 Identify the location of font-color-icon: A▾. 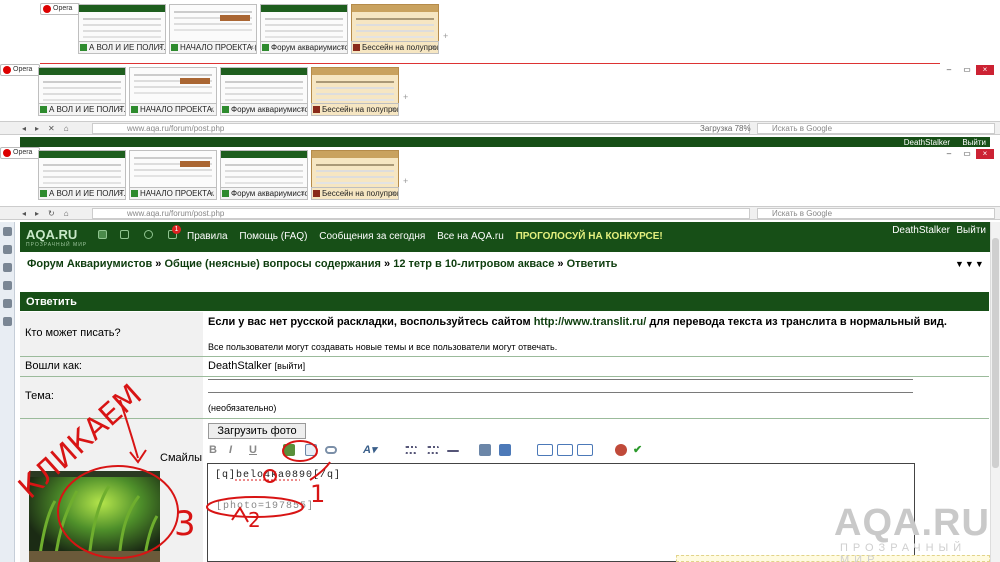
(369, 450).